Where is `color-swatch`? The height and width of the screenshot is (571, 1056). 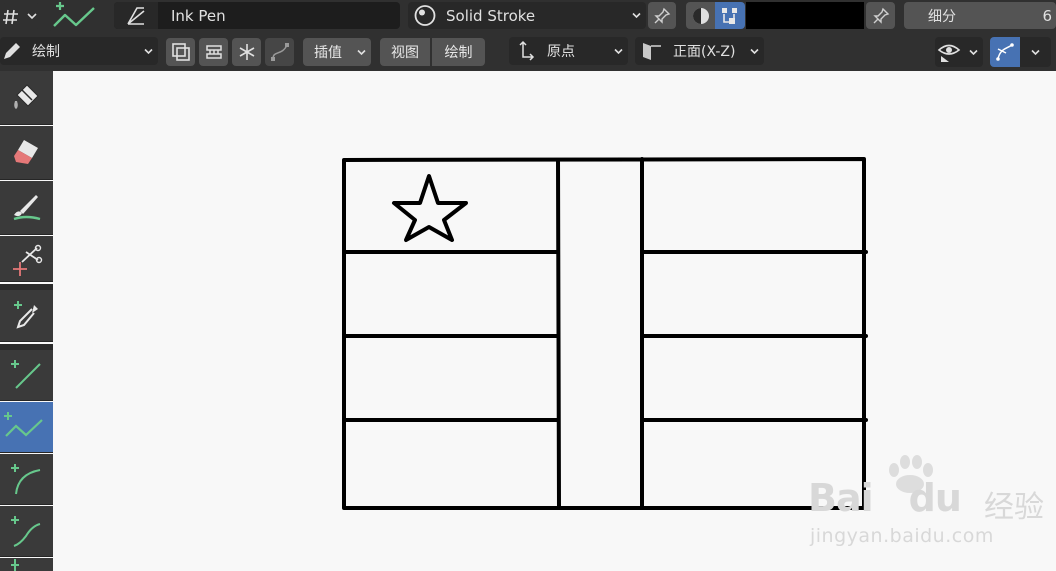
color-swatch is located at coordinates (805, 15).